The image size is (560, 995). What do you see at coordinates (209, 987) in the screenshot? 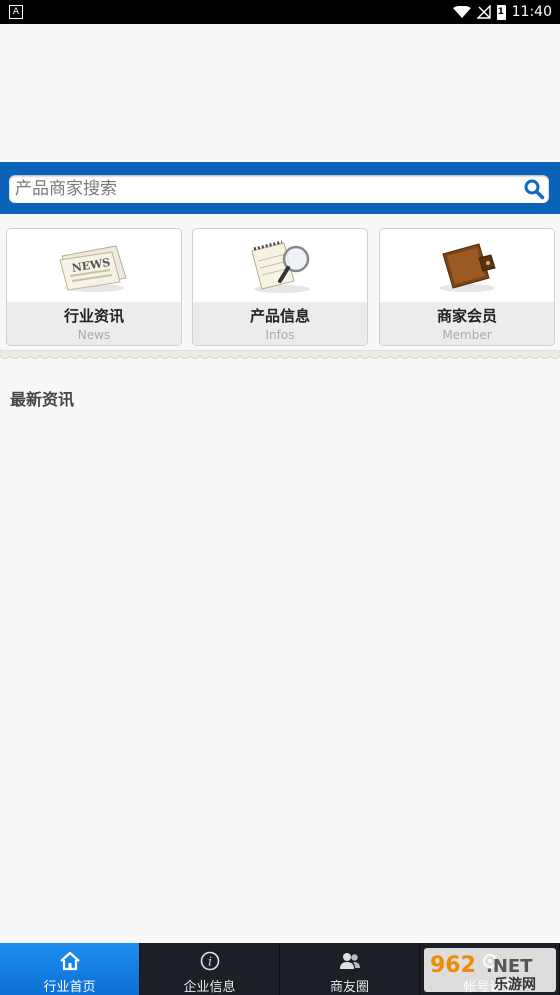
I see `tab-company-info-label: 企业信息` at bounding box center [209, 987].